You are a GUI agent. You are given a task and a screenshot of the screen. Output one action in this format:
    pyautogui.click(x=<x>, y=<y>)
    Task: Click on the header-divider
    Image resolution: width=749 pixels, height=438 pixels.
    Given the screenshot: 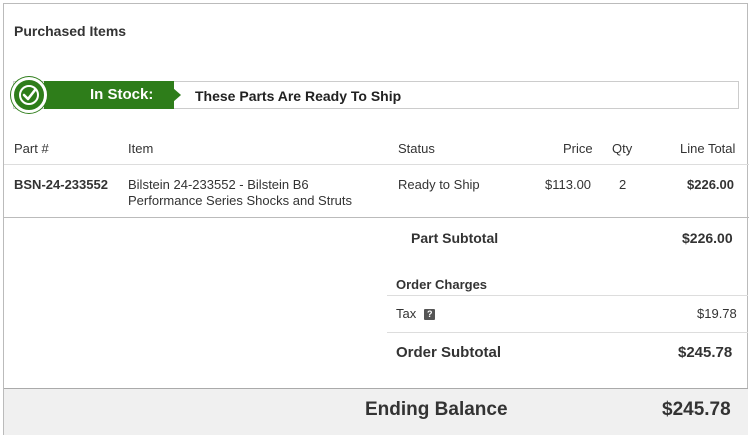 What is the action you would take?
    pyautogui.click(x=376, y=164)
    